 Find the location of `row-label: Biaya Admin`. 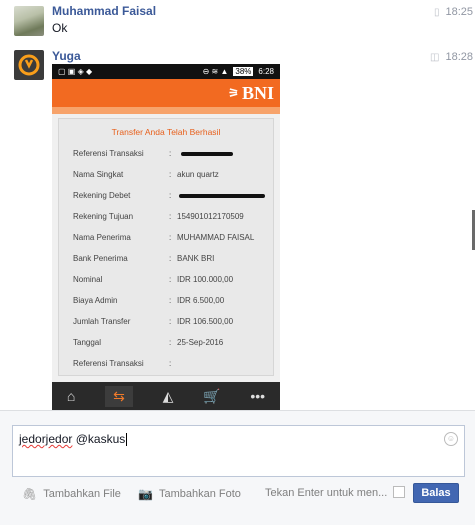

row-label: Biaya Admin is located at coordinates (95, 300).